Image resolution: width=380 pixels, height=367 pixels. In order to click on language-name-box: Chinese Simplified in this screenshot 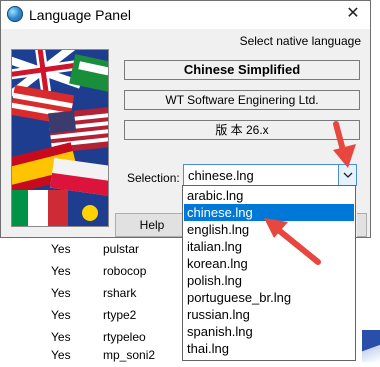, I will do `click(242, 70)`.